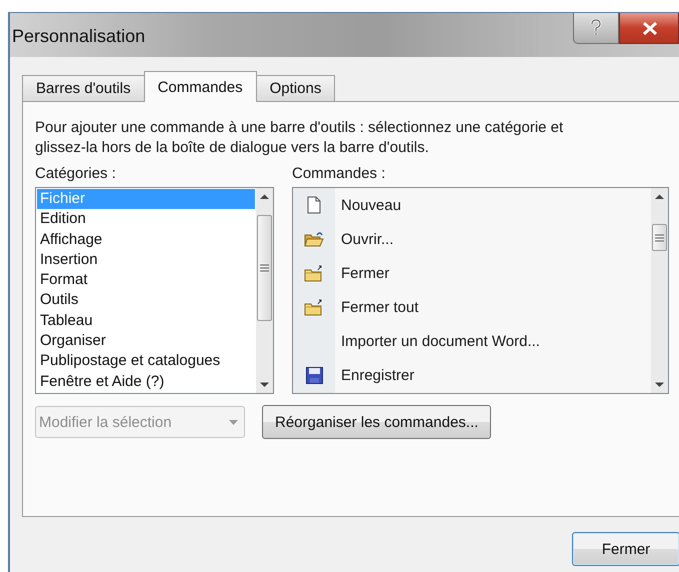 This screenshot has height=572, width=679. I want to click on category-item: Organiser, so click(146, 341).